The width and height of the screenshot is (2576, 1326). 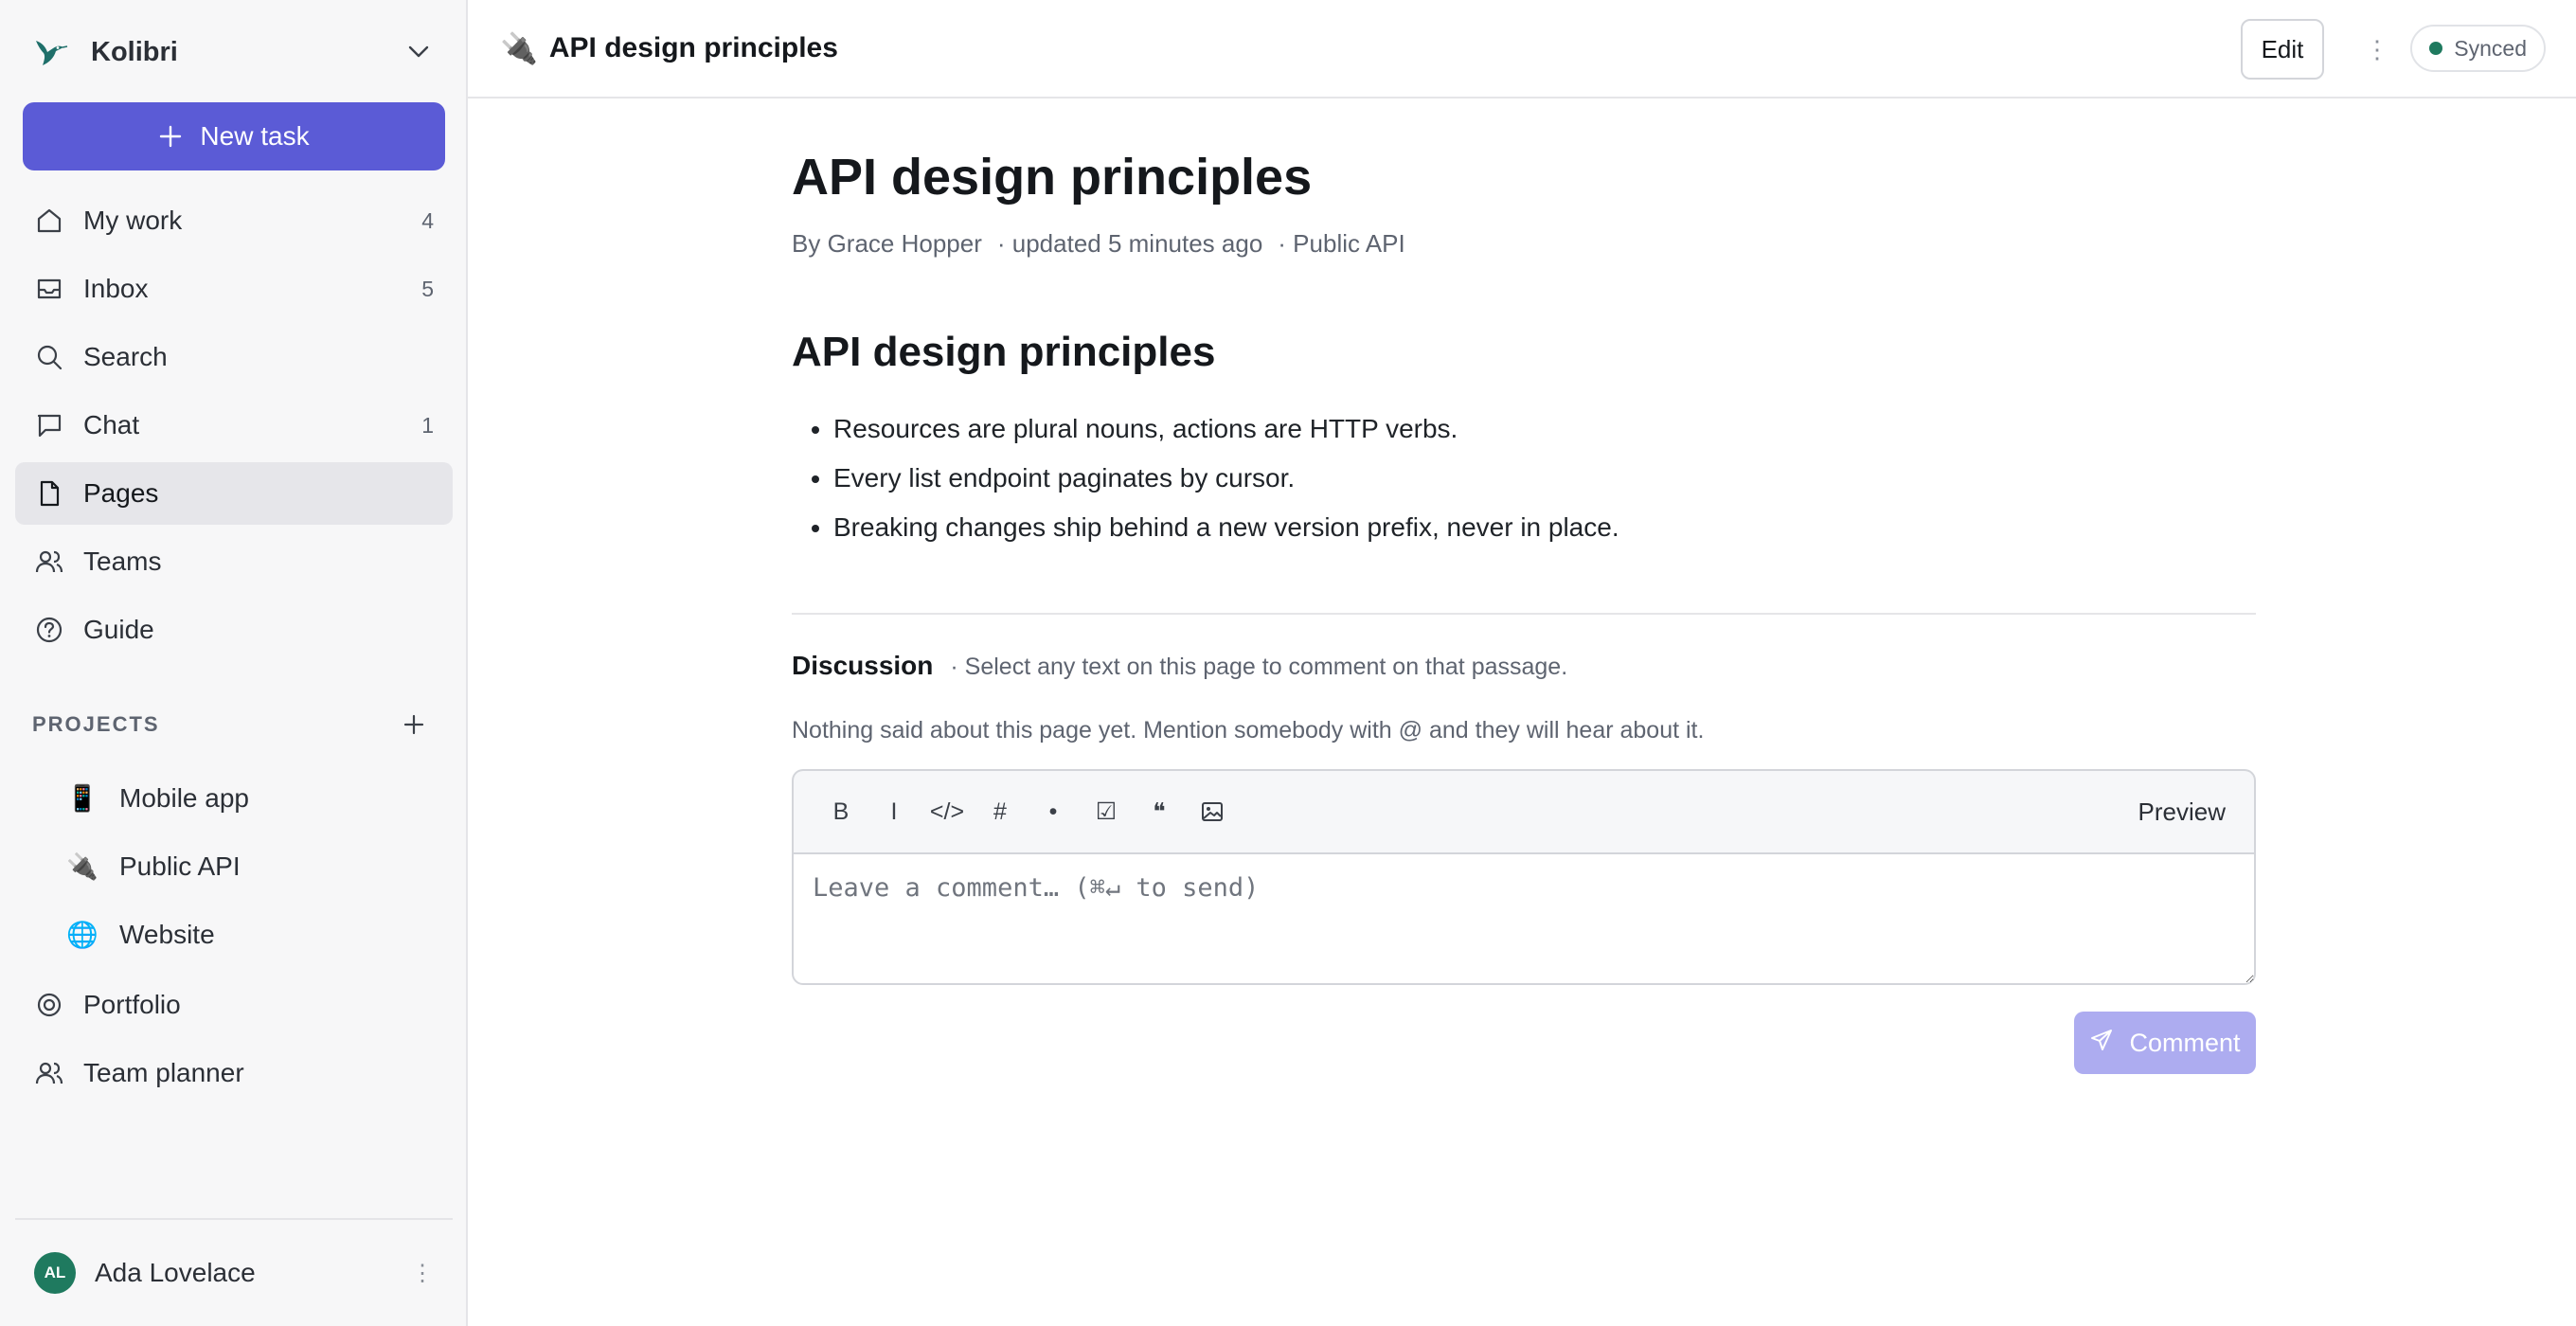 I want to click on projects-list: 📱 Mobile app 🔌 Public API 🌐 Website, so click(x=234, y=870).